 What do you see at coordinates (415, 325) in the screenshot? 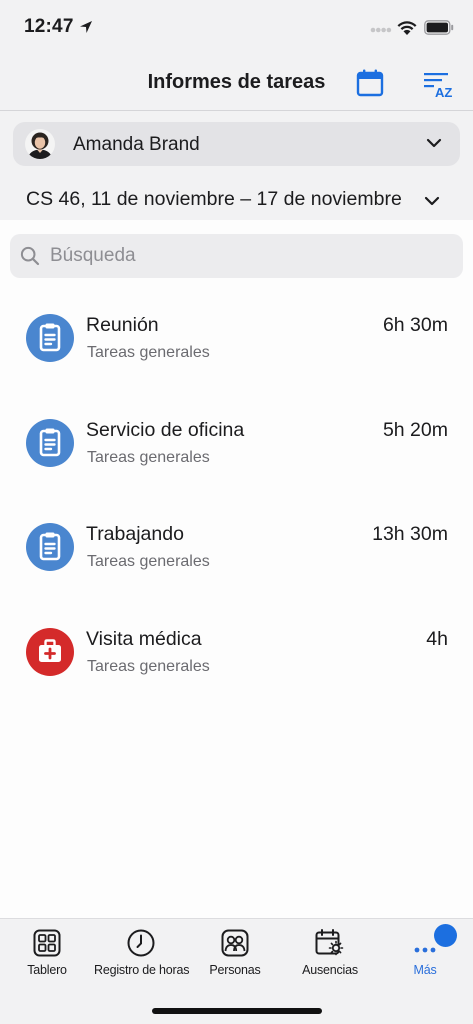
I see `task-duration: 6h 30m` at bounding box center [415, 325].